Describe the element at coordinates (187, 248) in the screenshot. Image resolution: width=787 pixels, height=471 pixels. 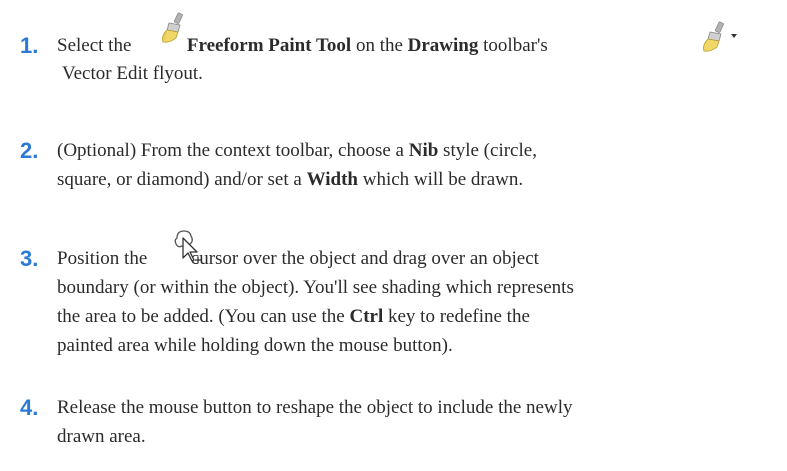
I see `freeform-paint-cursor-icon` at that location.